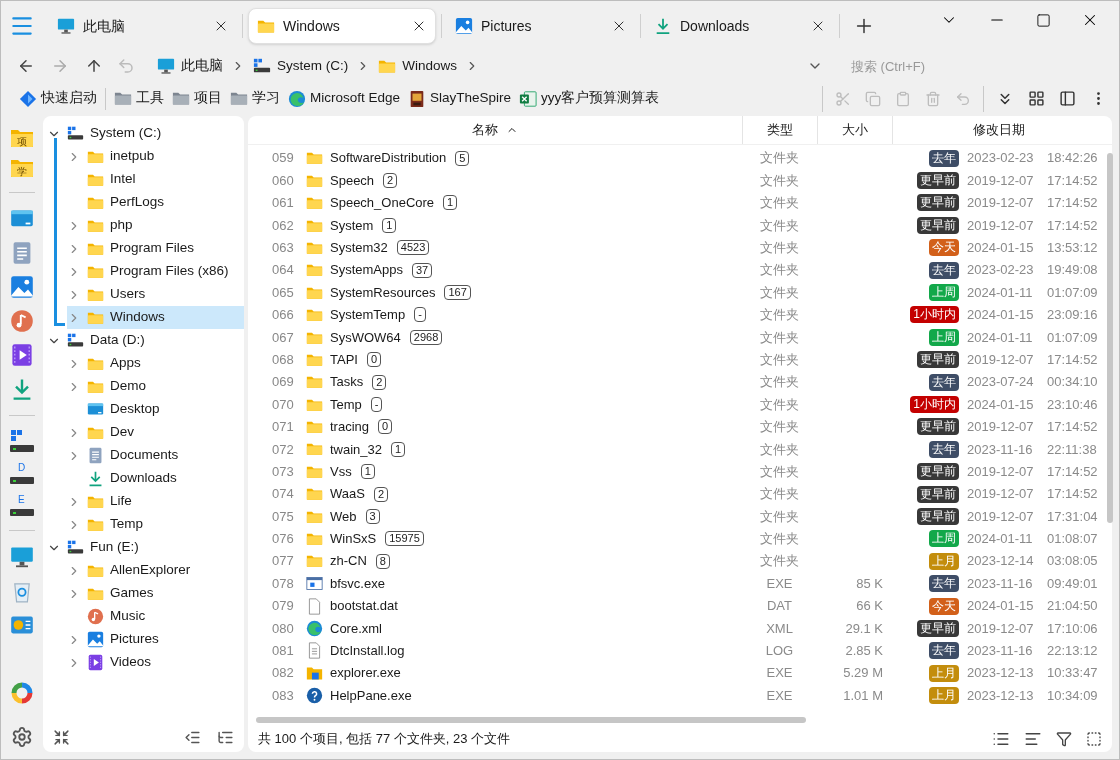 Image resolution: width=1120 pixels, height=760 pixels. Describe the element at coordinates (343, 516) in the screenshot. I see `file-name: Web` at that location.